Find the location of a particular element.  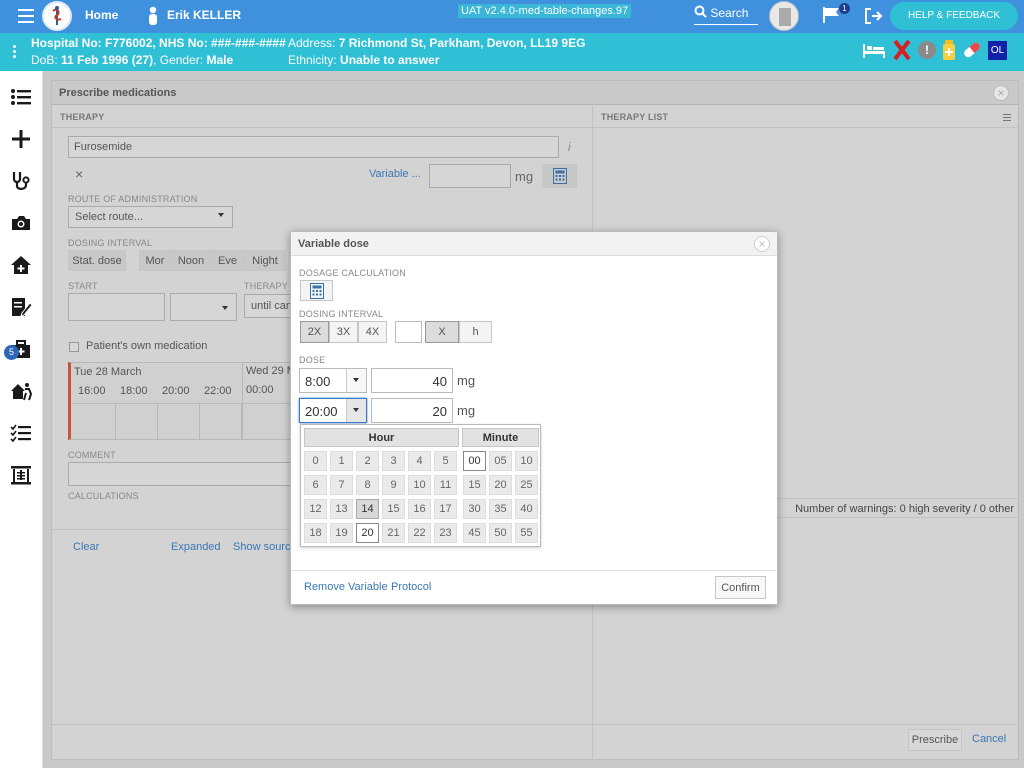

hours-h-button: h is located at coordinates (475, 332).